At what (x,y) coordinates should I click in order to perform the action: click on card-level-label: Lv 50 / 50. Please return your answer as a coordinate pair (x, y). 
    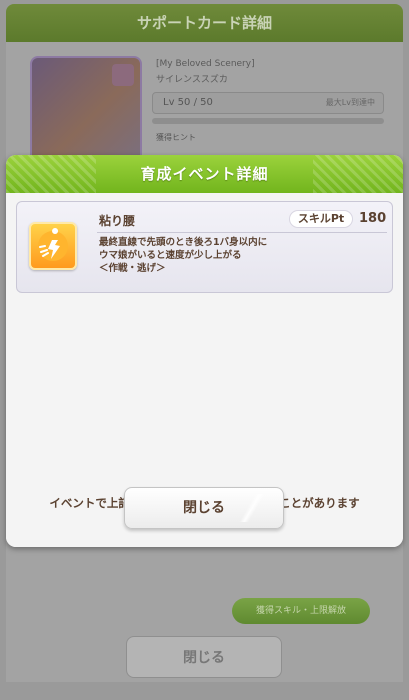
    Looking at the image, I should click on (188, 102).